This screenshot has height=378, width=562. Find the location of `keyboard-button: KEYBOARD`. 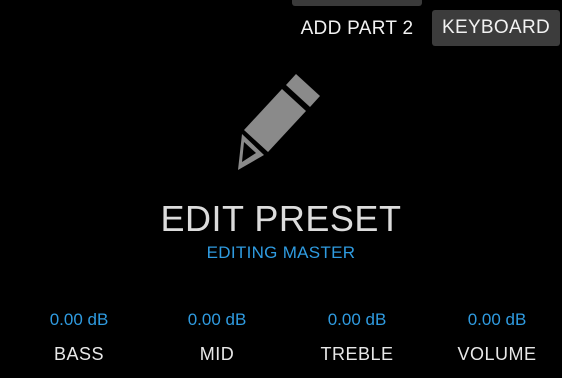

keyboard-button: KEYBOARD is located at coordinates (496, 28).